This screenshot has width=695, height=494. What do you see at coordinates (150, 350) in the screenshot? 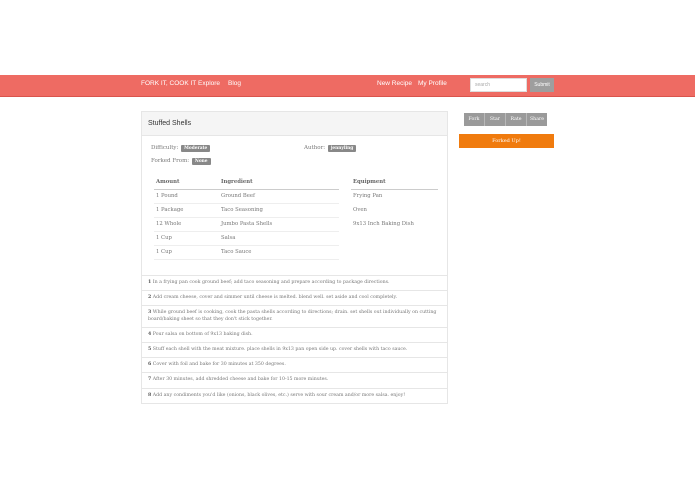
I see `step-number: 5` at bounding box center [150, 350].